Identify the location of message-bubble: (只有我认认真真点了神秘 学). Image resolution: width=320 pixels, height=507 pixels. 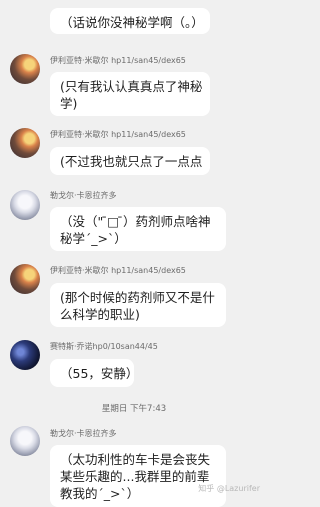
(130, 94).